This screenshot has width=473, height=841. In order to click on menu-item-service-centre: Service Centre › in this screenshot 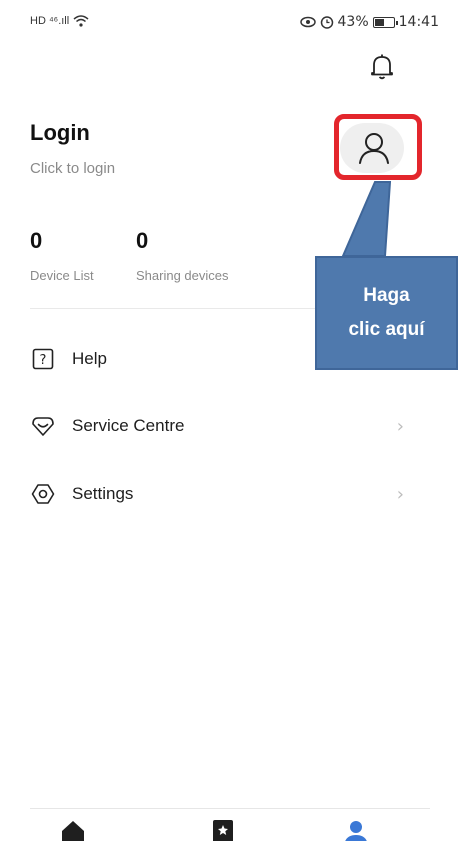, I will do `click(220, 426)`.